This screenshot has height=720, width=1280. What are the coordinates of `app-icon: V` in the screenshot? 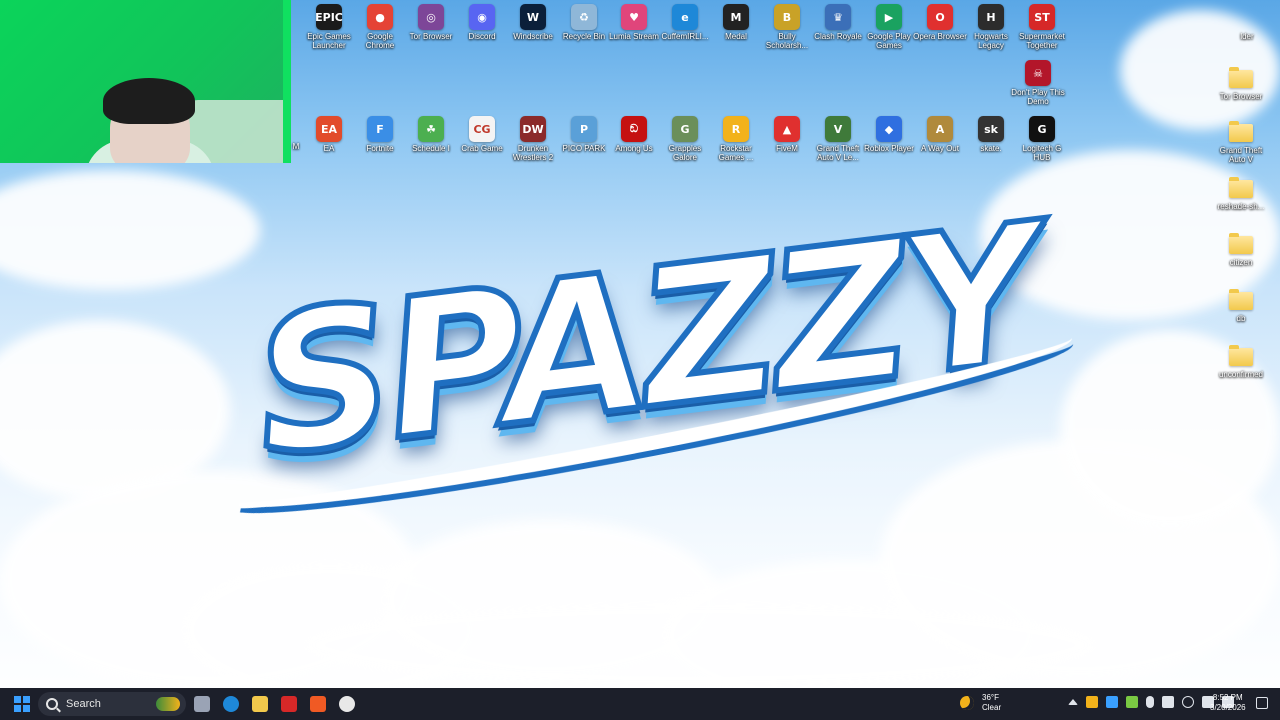 It's located at (838, 129).